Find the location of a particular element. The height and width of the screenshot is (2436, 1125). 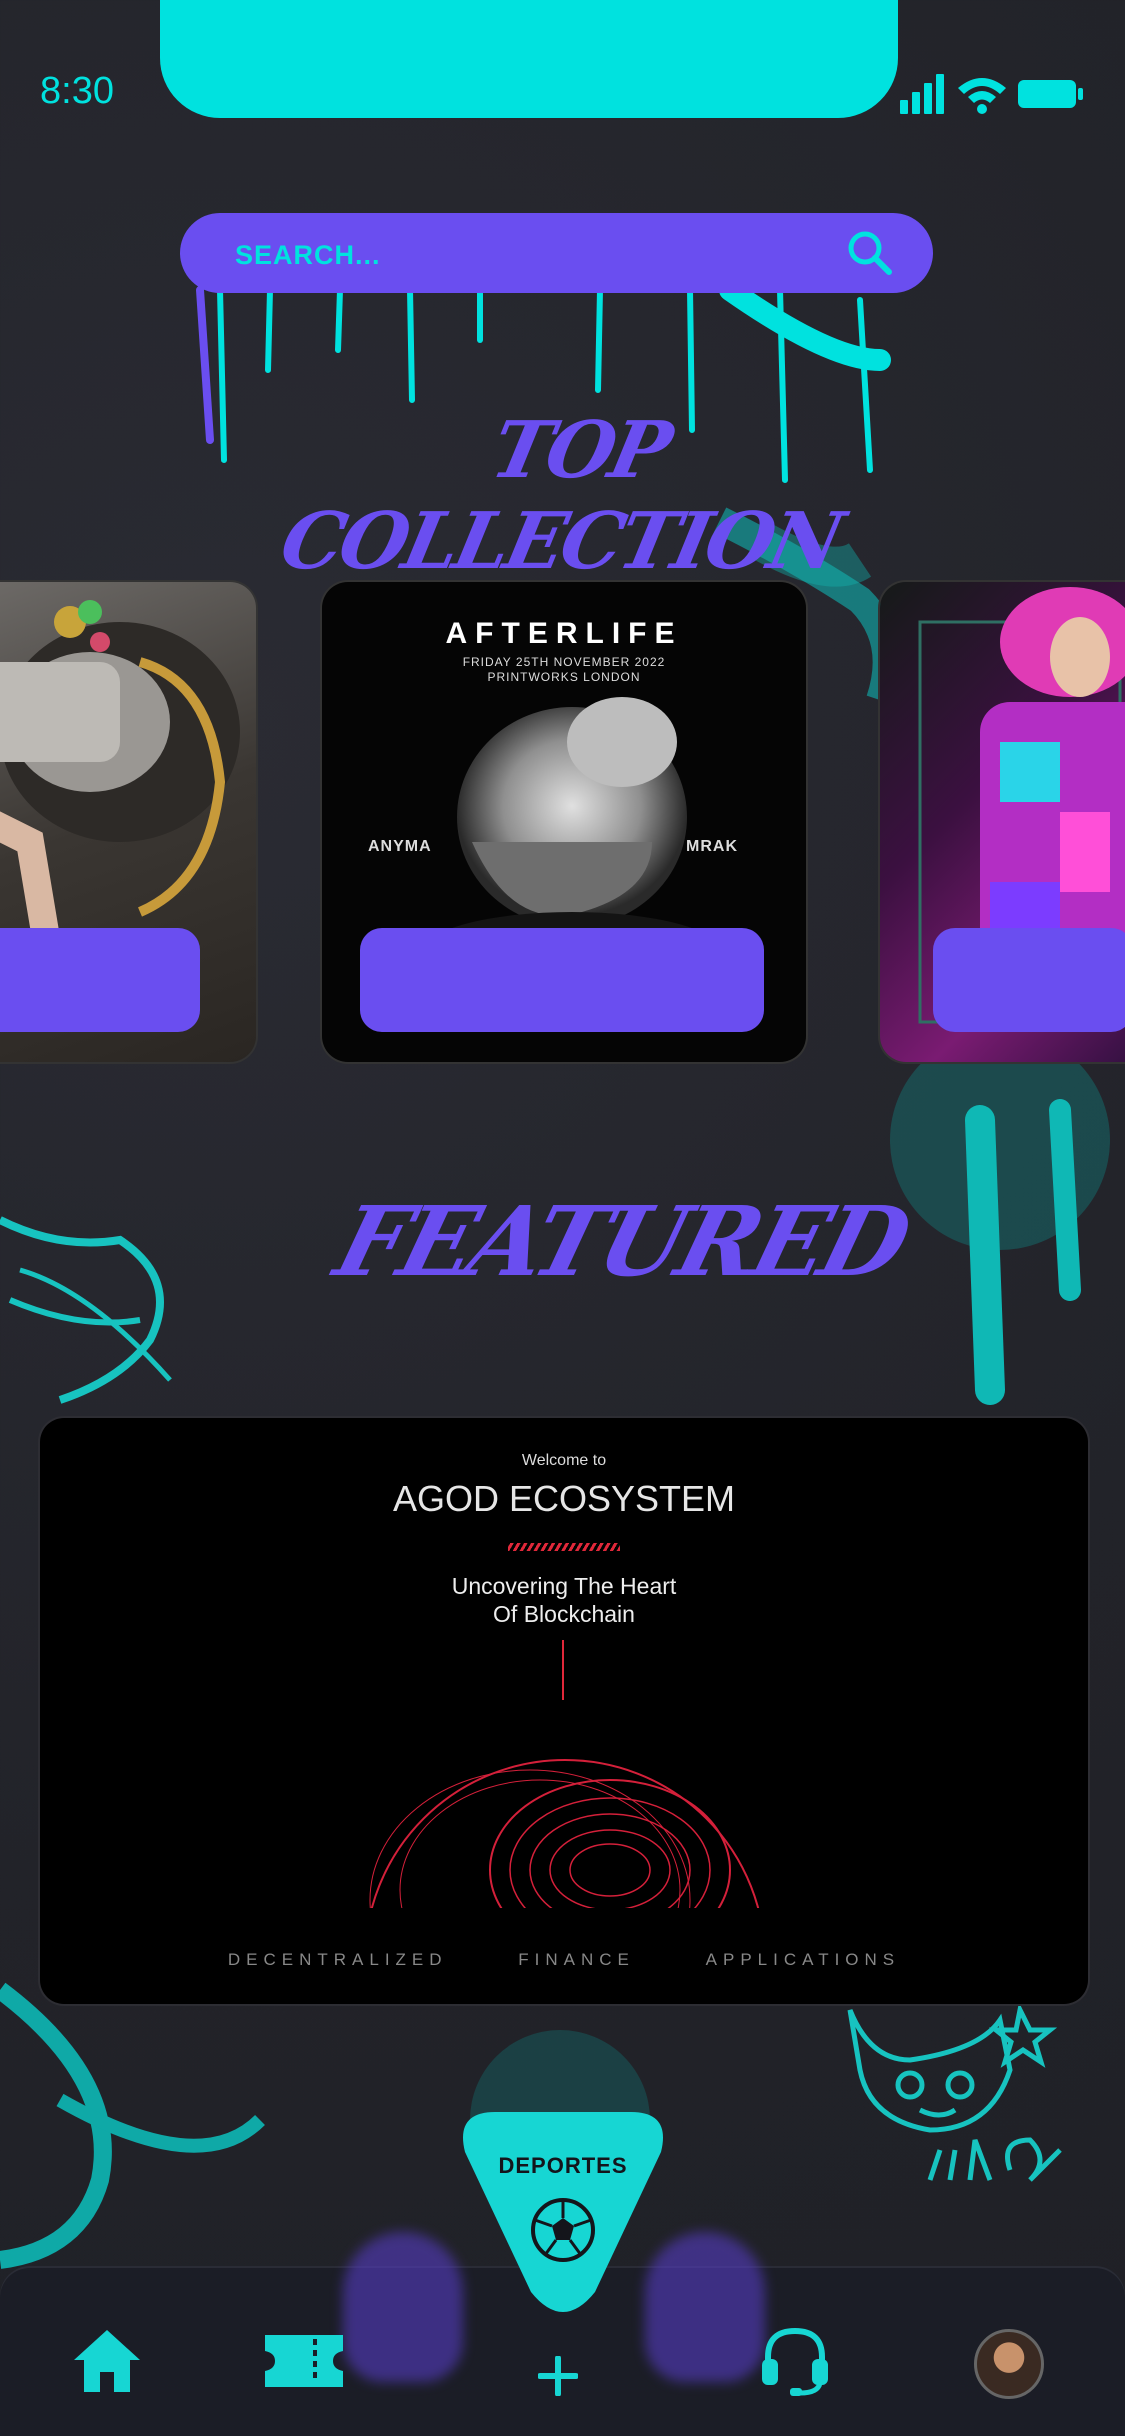

banner-keyword: FINANCE is located at coordinates (576, 1959).